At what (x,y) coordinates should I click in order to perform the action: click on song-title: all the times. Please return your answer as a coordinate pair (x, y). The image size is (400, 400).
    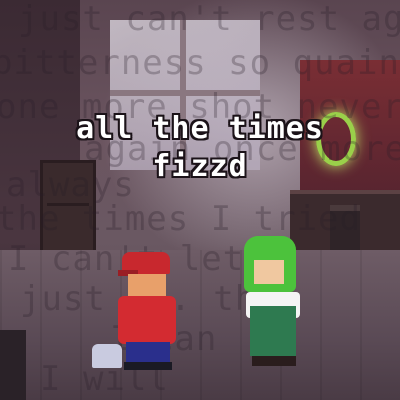
    Looking at the image, I should click on (200, 128).